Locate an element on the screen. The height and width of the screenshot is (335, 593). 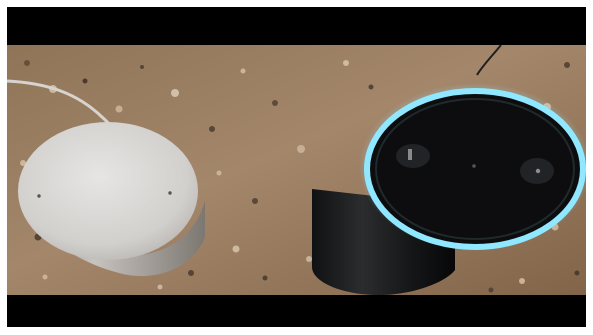
letterbox-top is located at coordinates (296, 26).